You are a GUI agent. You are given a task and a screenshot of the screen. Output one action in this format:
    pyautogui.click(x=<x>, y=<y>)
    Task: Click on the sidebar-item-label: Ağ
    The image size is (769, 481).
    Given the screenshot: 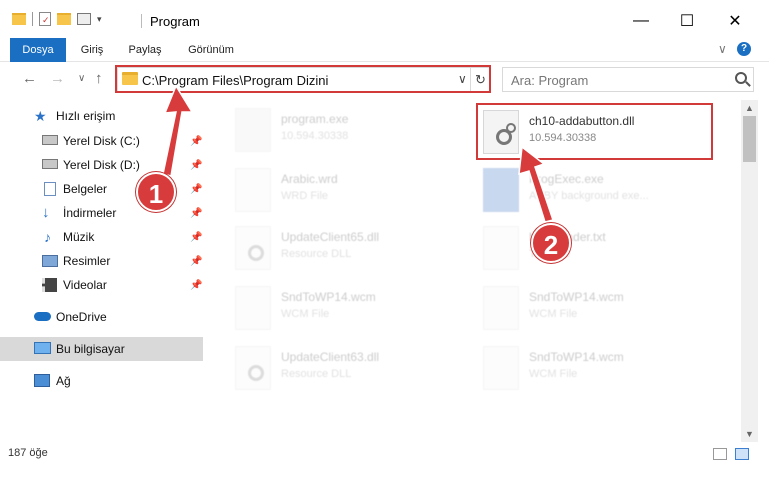 What is the action you would take?
    pyautogui.click(x=63, y=381)
    